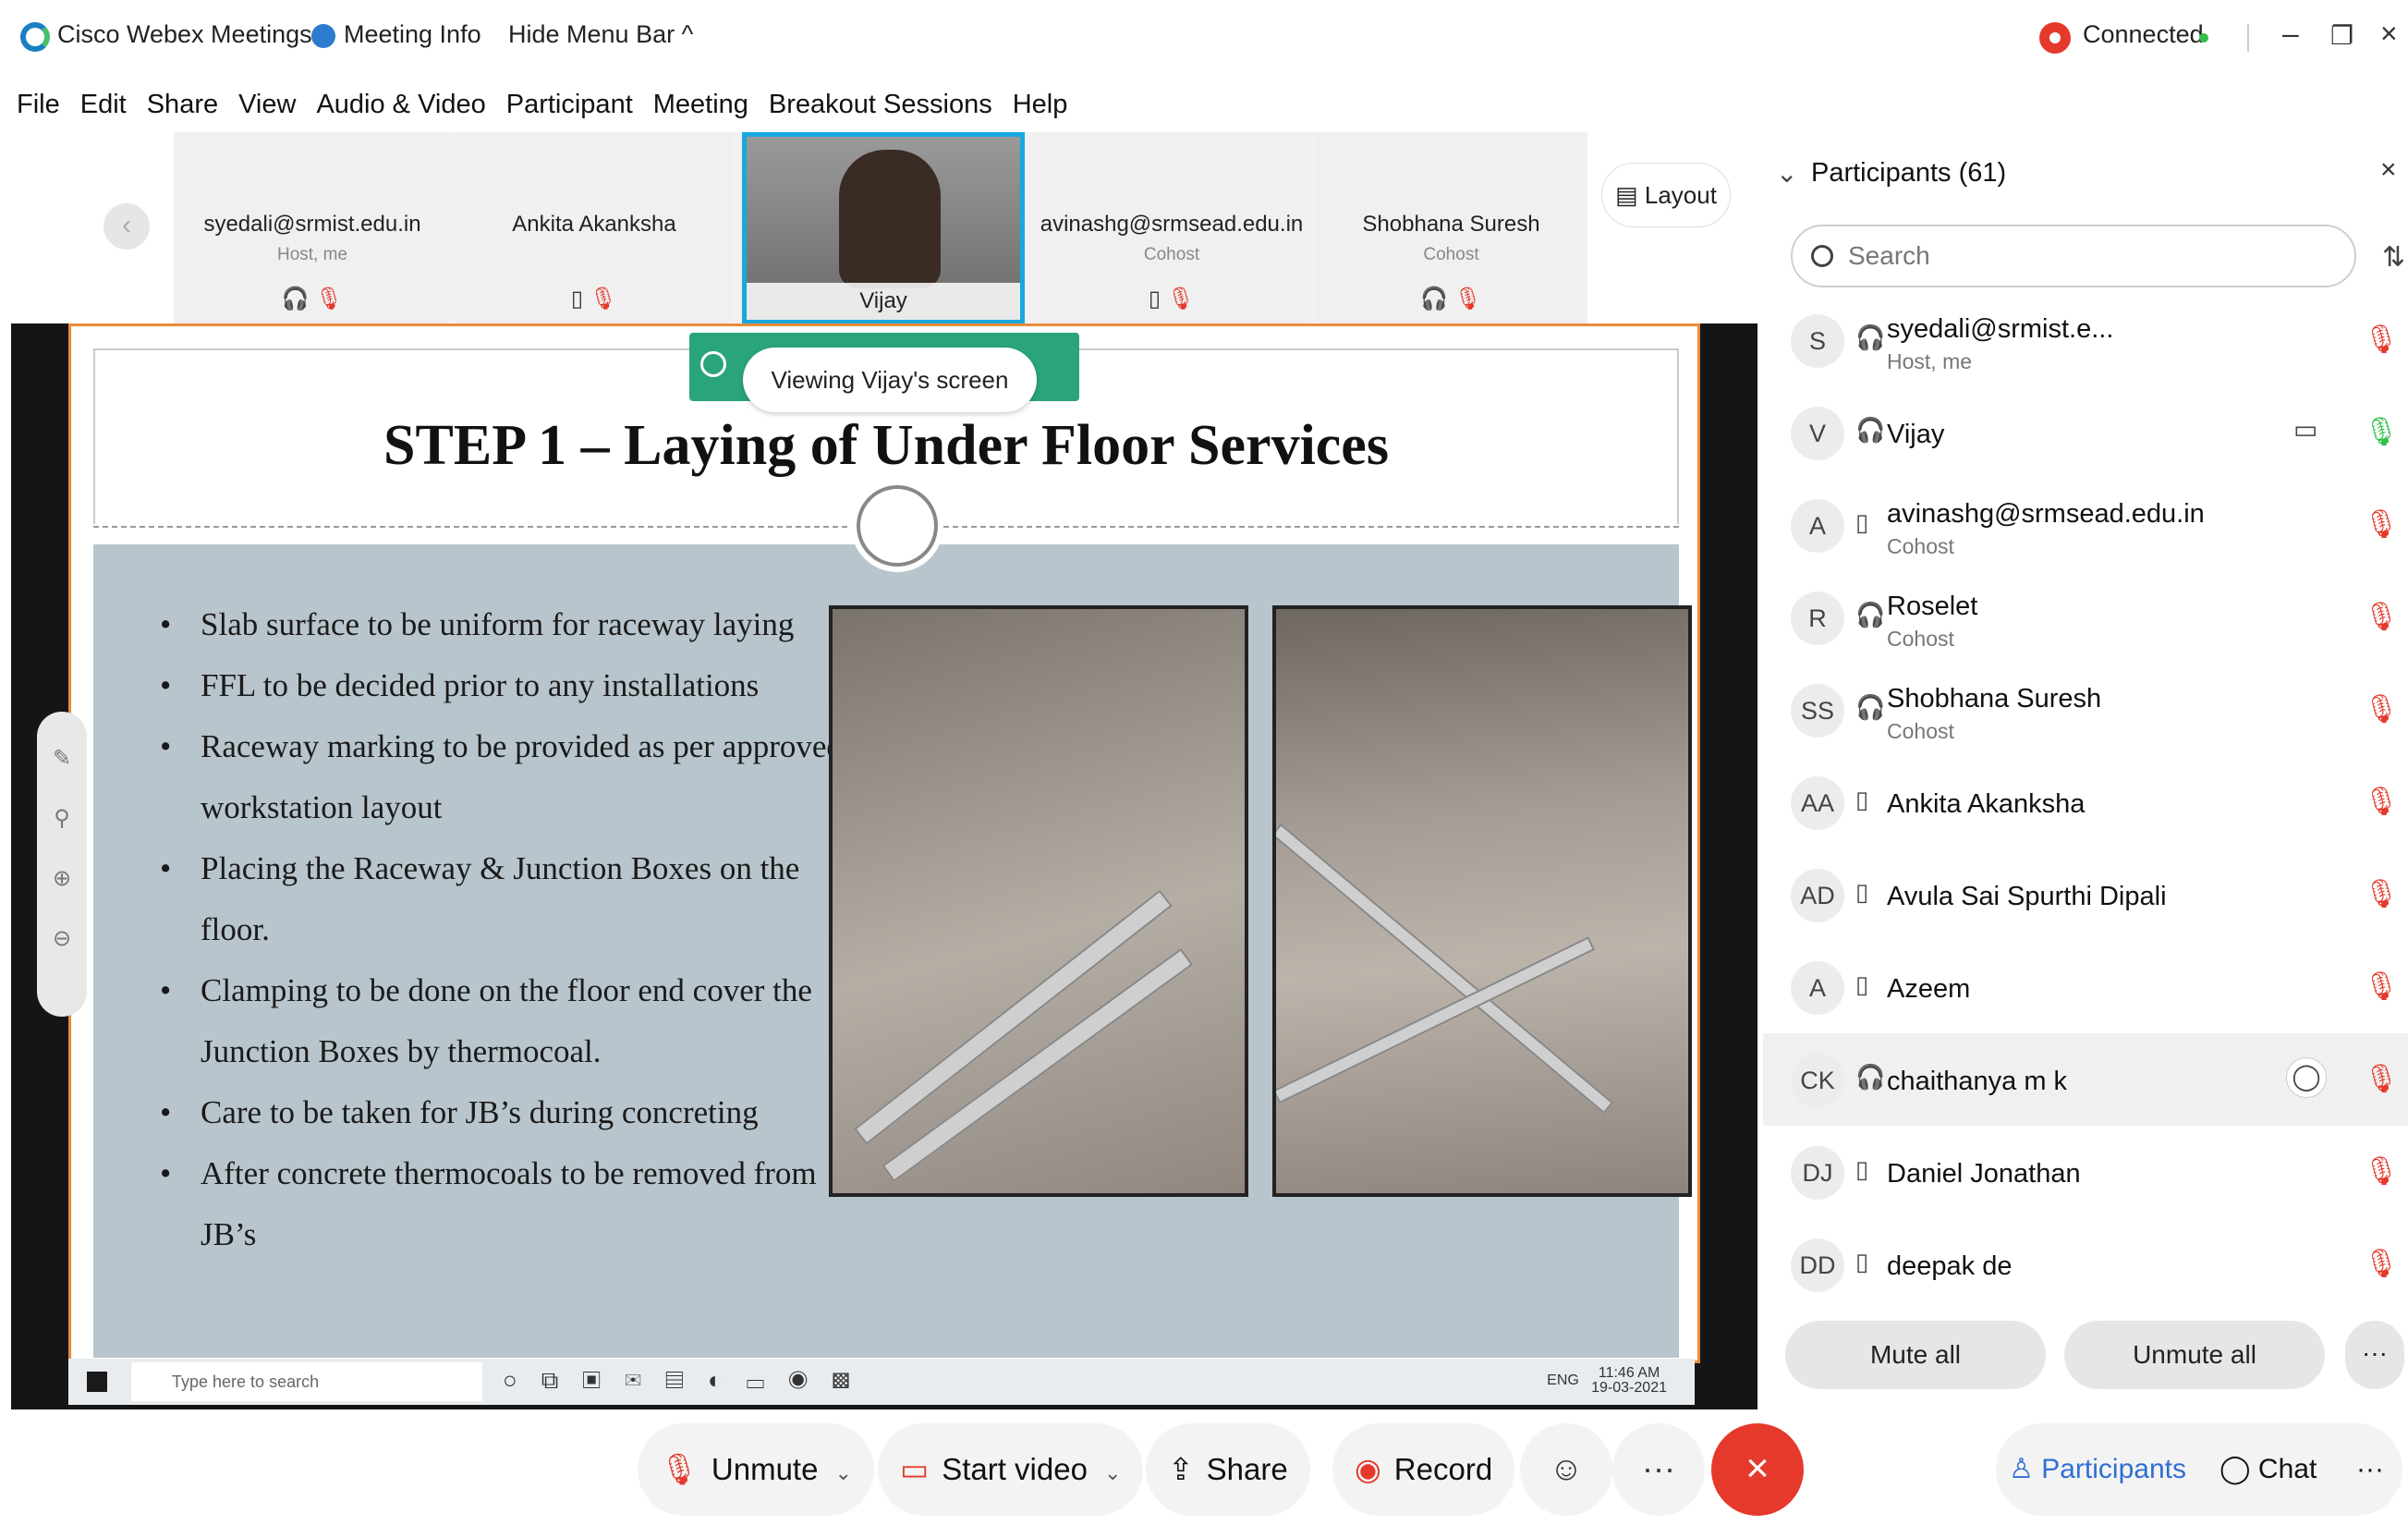 The width and height of the screenshot is (2408, 1525). Describe the element at coordinates (1757, 1469) in the screenshot. I see `end-meeting-button: ×` at that location.